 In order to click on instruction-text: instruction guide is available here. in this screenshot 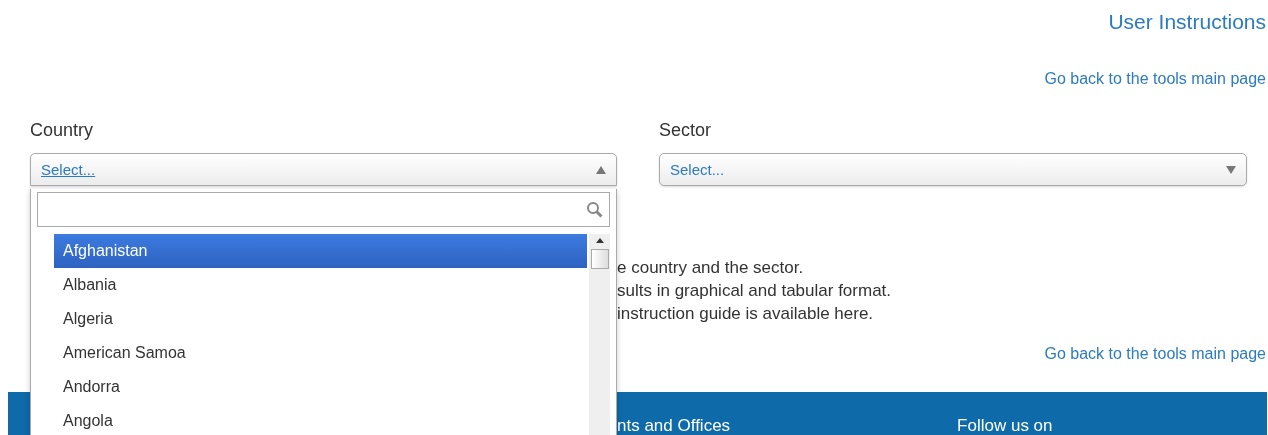, I will do `click(746, 314)`.